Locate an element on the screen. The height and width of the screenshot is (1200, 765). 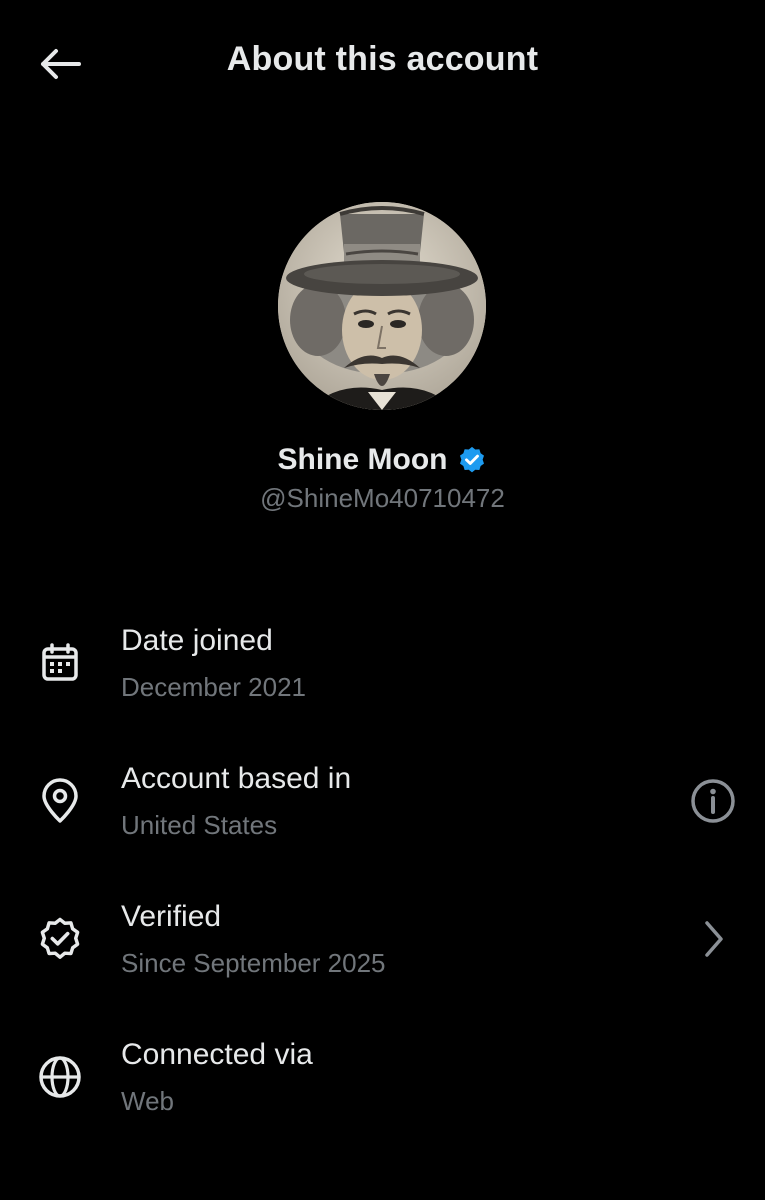
row-connected-via: Connected via Web is located at coordinates (382, 1079).